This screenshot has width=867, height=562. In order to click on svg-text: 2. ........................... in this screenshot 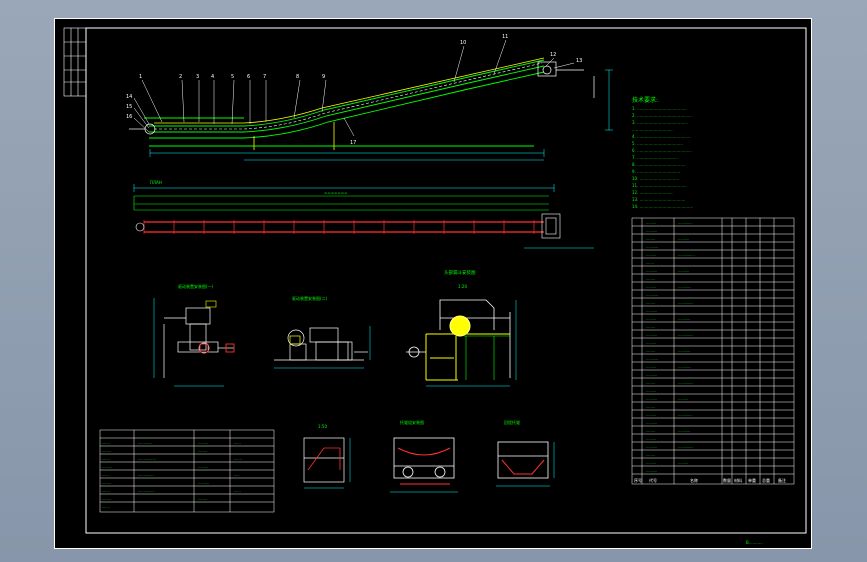, I will do `click(662, 115)`.